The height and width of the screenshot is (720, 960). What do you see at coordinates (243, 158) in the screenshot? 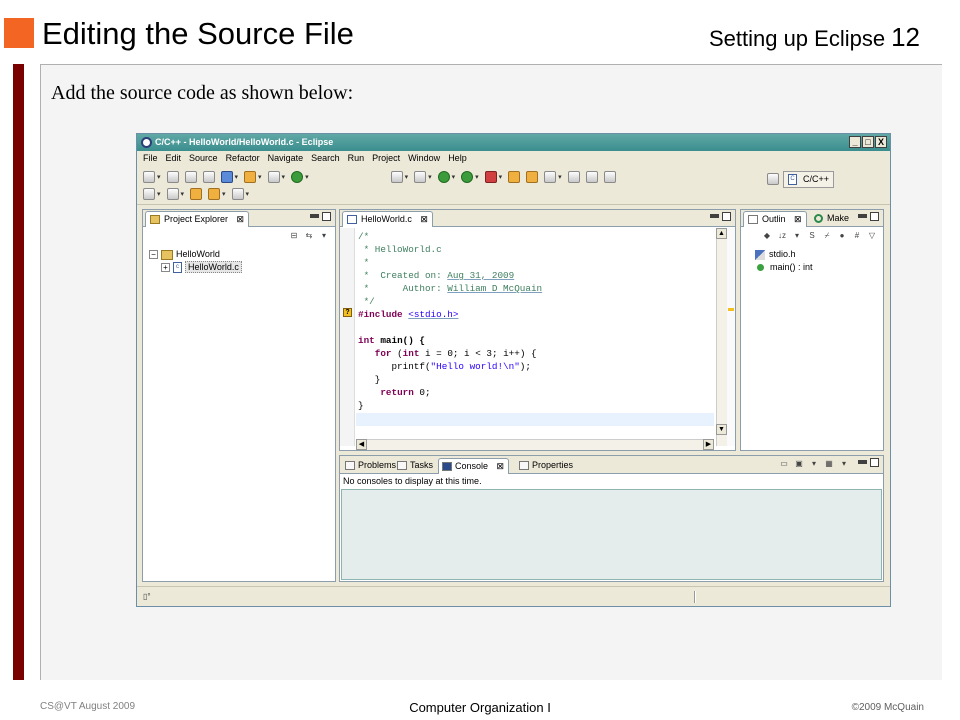
I see `menu-refactor: Refactor` at bounding box center [243, 158].